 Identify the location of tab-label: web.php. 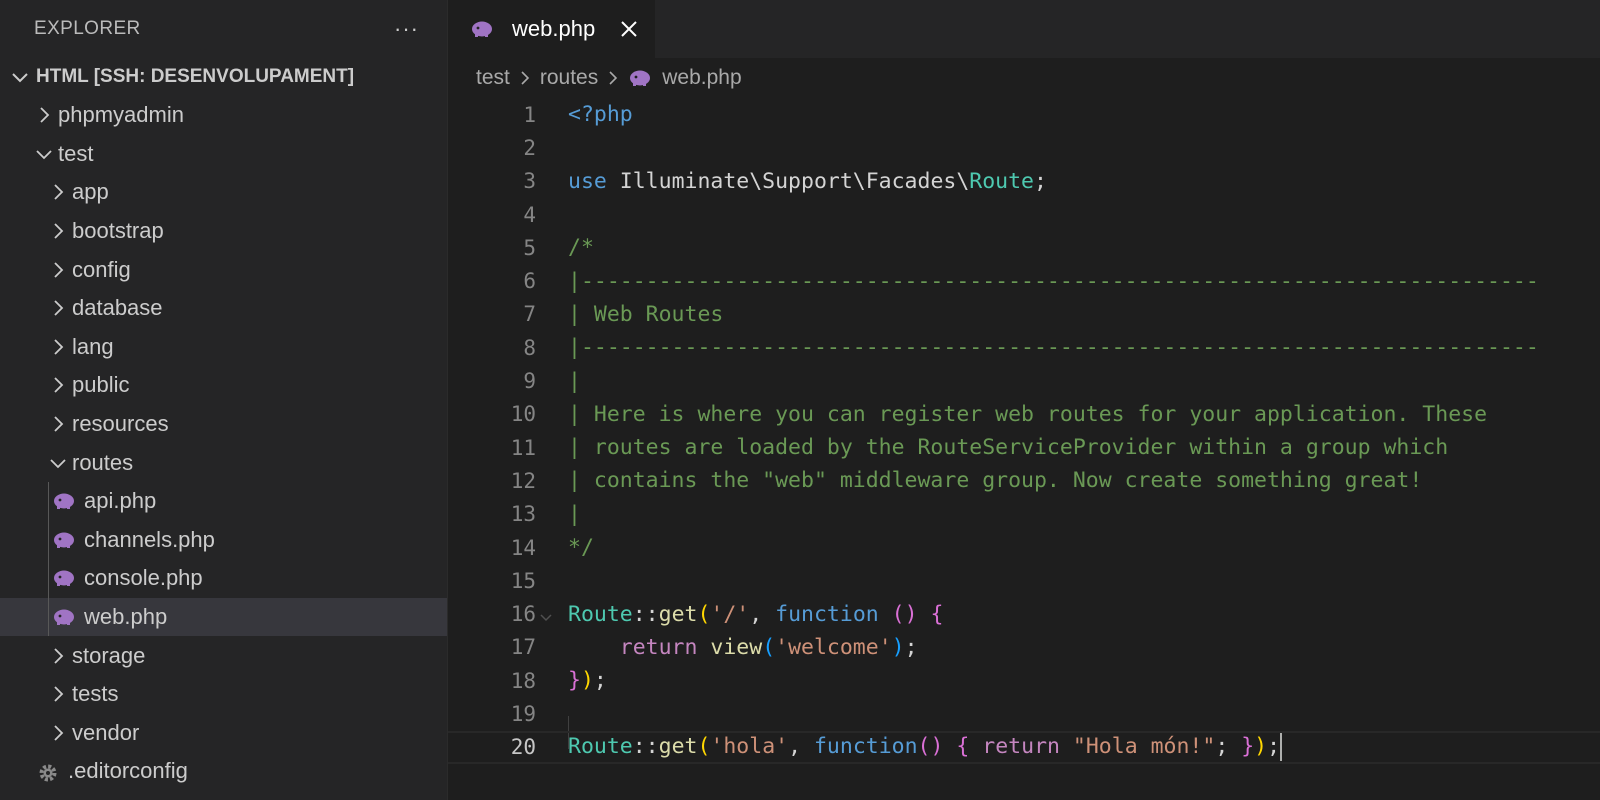
(554, 28).